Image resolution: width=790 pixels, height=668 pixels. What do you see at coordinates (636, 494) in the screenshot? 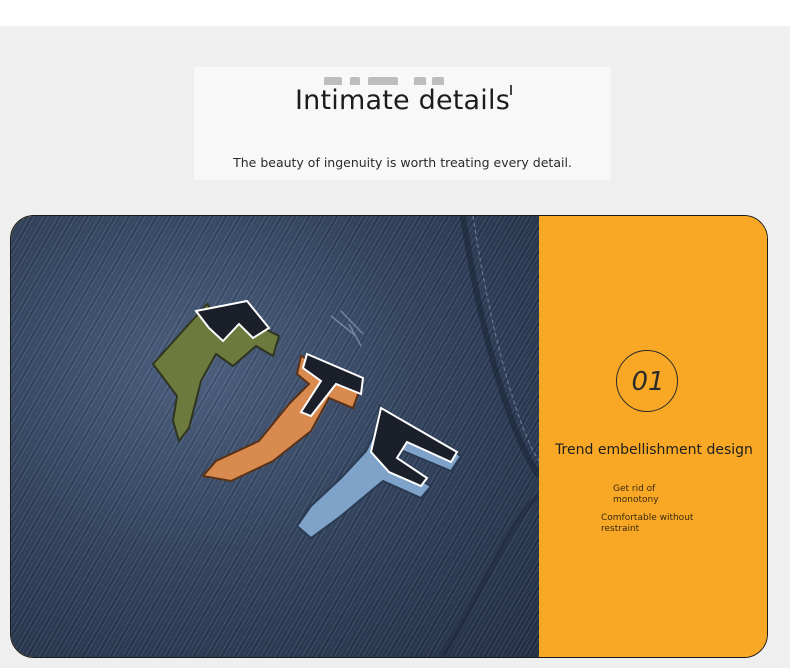
I see `feature-note: Get rid of monotony` at bounding box center [636, 494].